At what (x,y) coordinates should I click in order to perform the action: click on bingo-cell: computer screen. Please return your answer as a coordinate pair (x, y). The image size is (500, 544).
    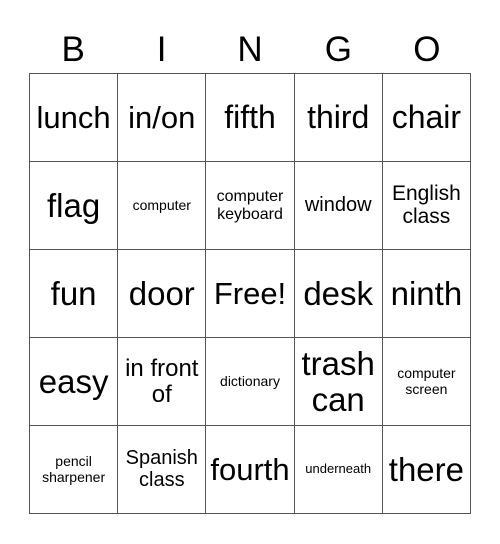
    Looking at the image, I should click on (426, 382).